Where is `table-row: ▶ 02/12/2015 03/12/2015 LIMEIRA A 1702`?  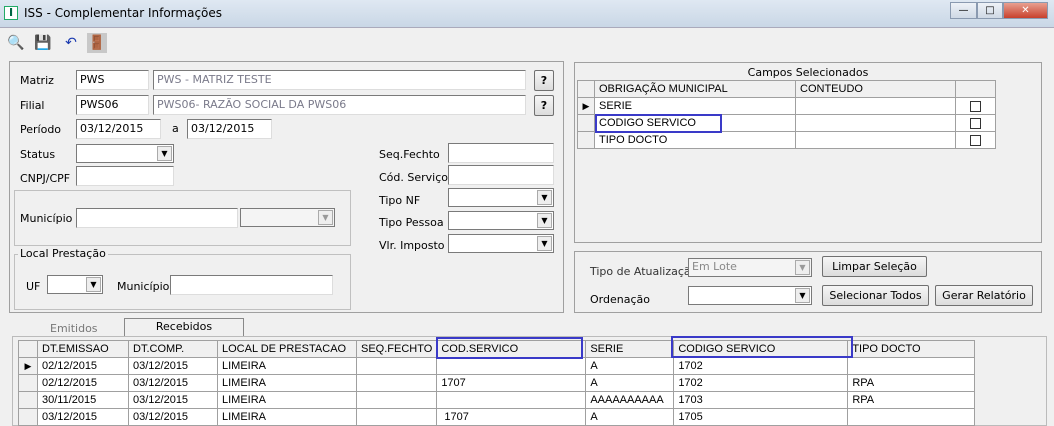
table-row: ▶ 02/12/2015 03/12/2015 LIMEIRA A 1702 is located at coordinates (497, 366).